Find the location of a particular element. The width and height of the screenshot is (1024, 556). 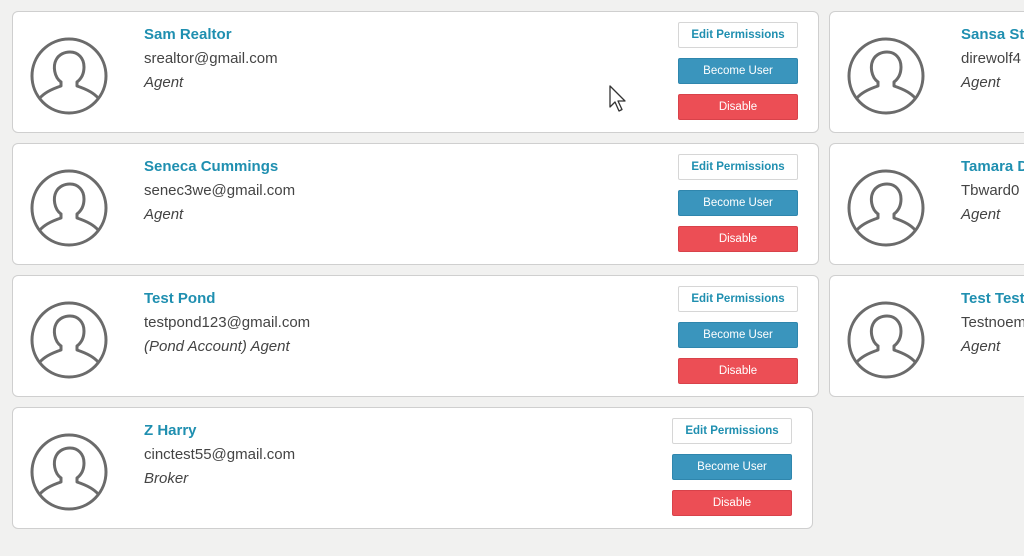

user-email: testpond123@gmail.com is located at coordinates (227, 322).